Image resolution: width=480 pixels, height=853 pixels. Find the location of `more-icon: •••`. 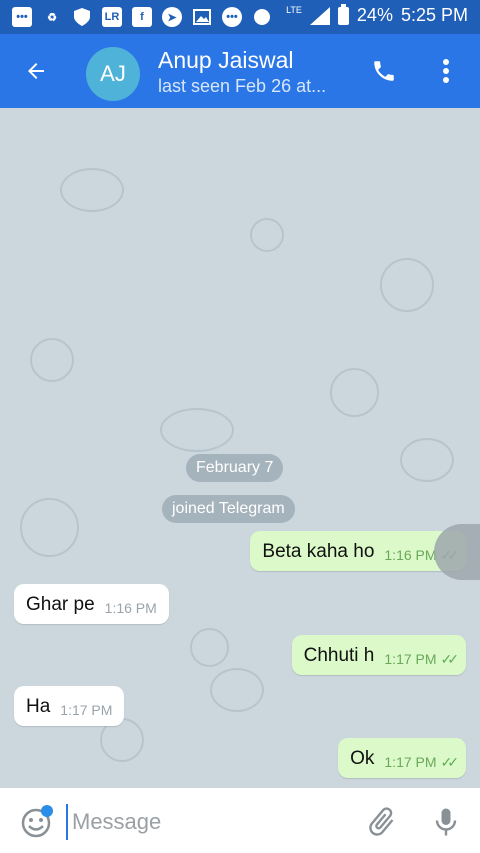

more-icon: ••• is located at coordinates (22, 17).